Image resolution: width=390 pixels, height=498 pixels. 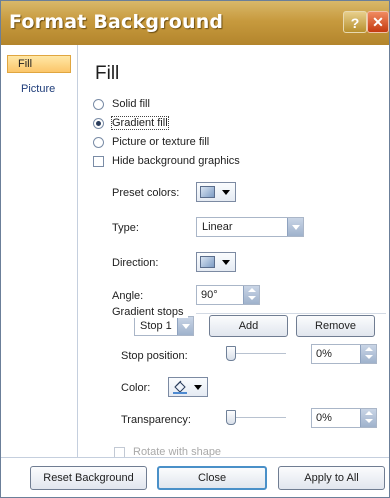 I want to click on direction-swatch-icon, so click(x=207, y=262).